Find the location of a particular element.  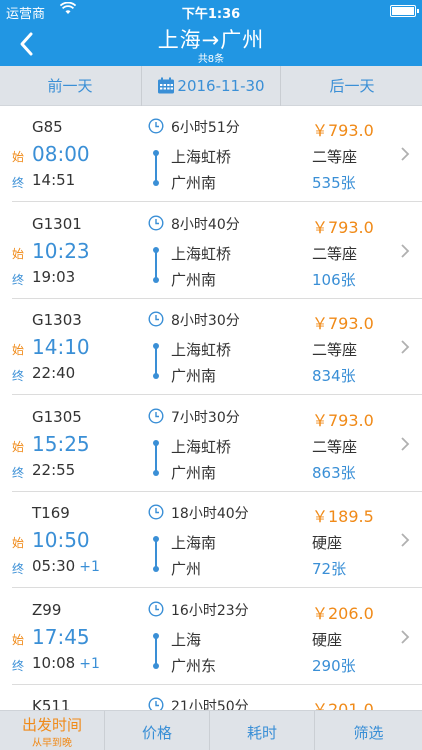

arrival-time: 19:03 is located at coordinates (54, 277).